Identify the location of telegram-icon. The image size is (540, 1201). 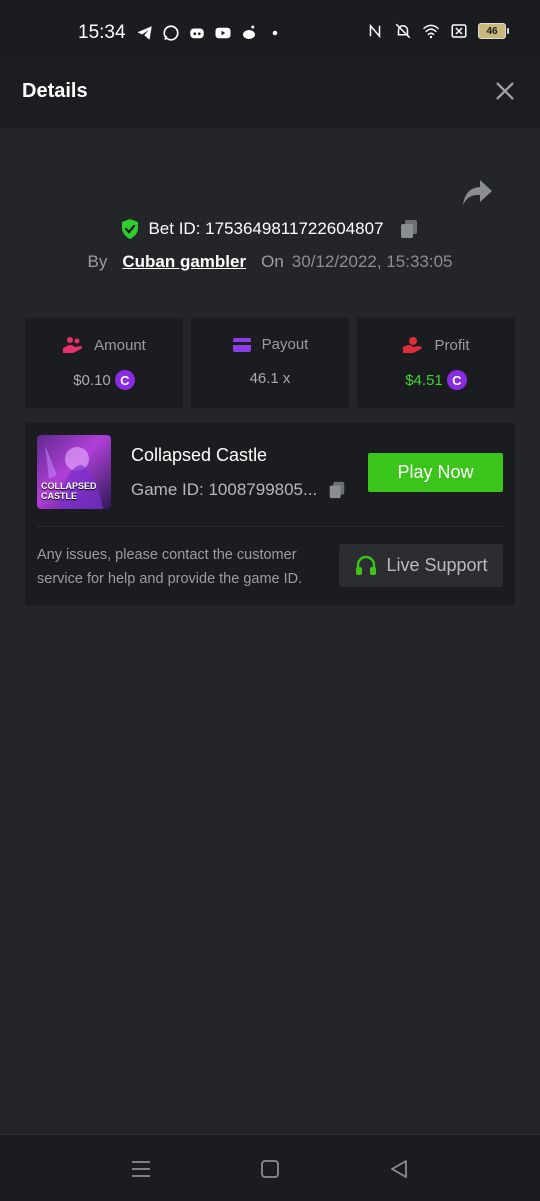
(144, 33).